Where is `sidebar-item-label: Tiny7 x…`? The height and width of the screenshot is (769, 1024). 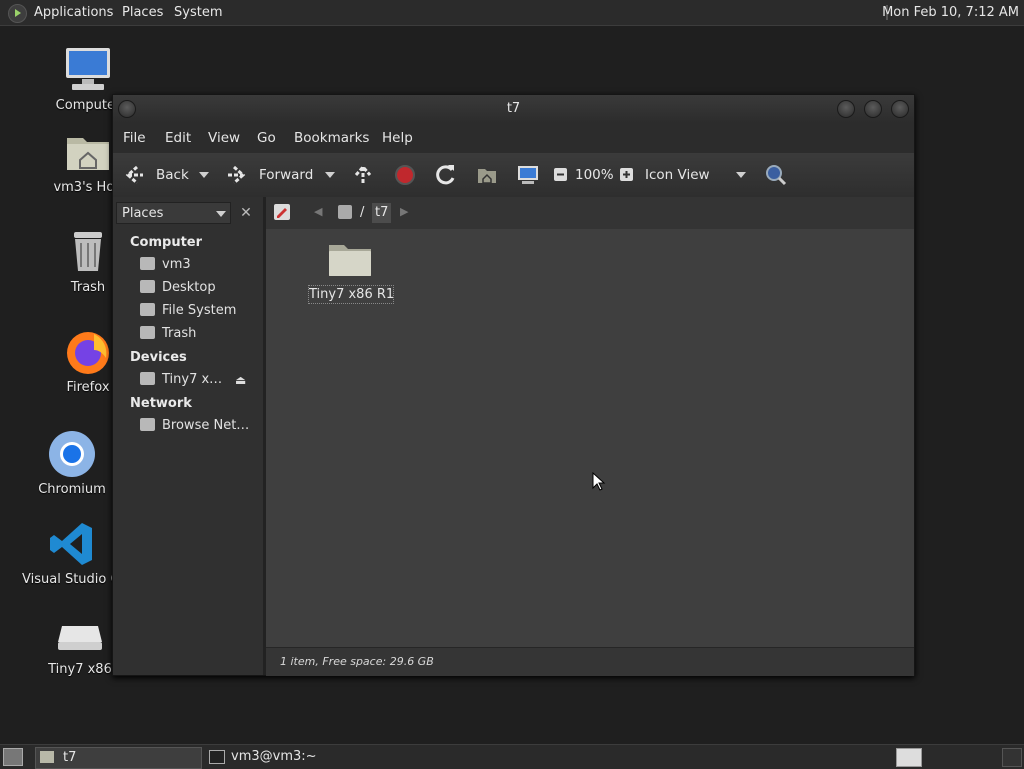
sidebar-item-label: Tiny7 x… is located at coordinates (192, 379).